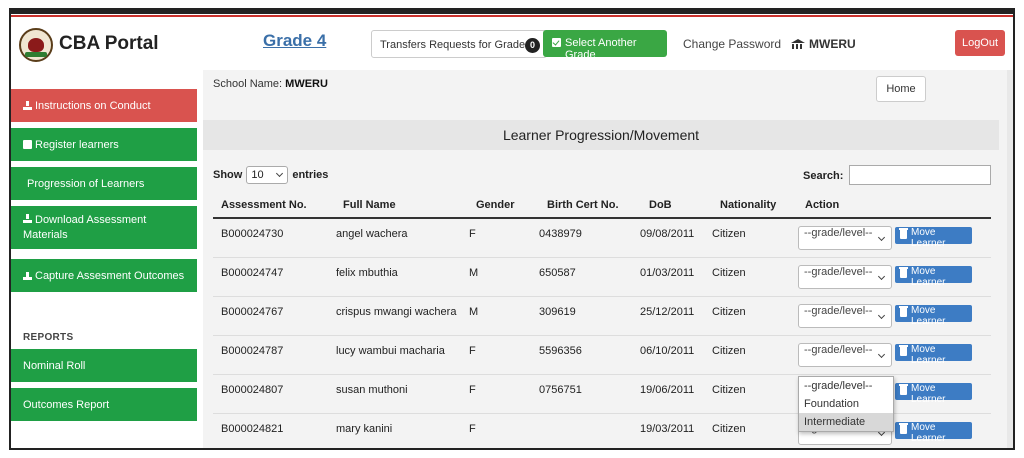 The width and height of the screenshot is (1024, 458). Describe the element at coordinates (1010, 259) in the screenshot. I see `scrollbar` at that location.